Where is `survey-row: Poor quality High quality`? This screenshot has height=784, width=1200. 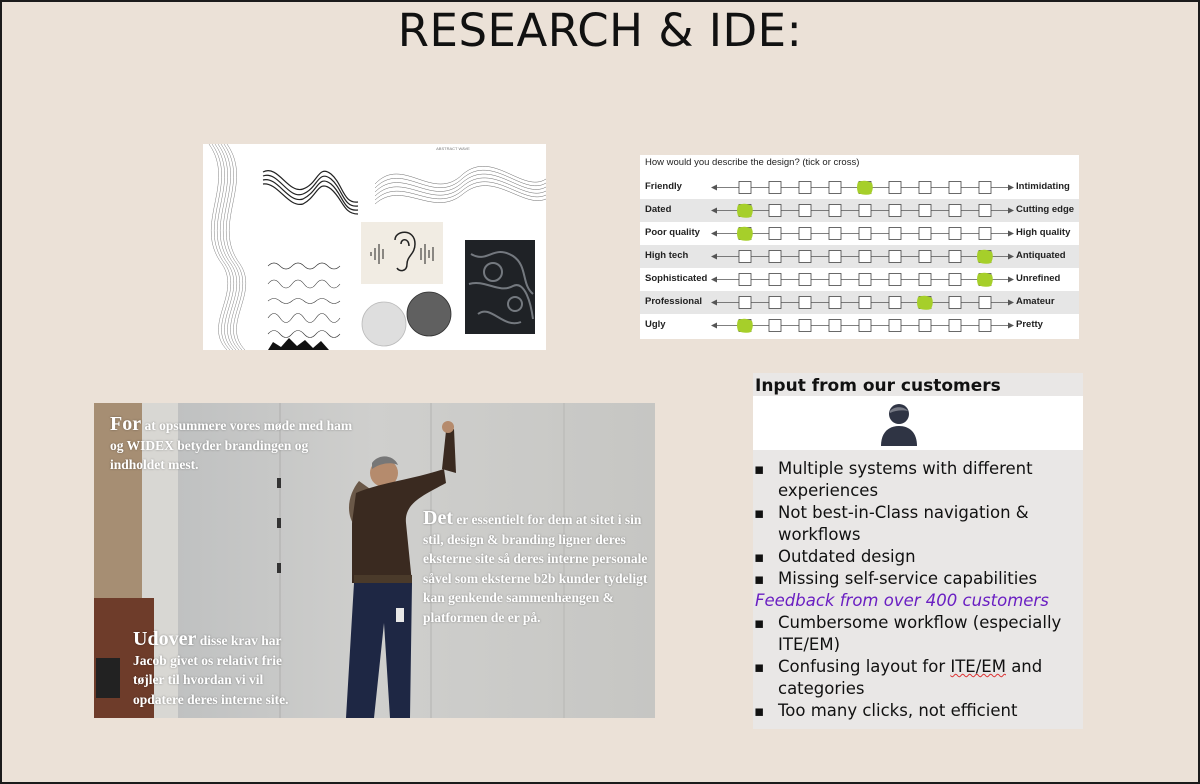
survey-row: Poor quality High quality is located at coordinates (859, 233).